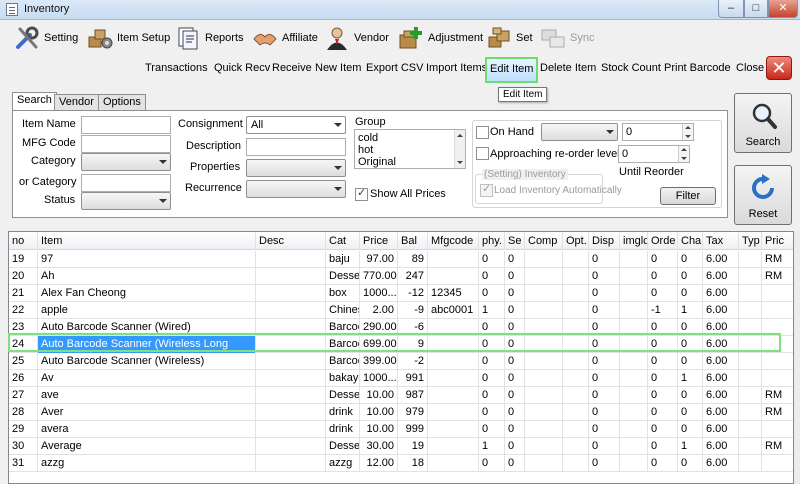 Image resolution: width=800 pixels, height=484 pixels. I want to click on cell-bal: 18, so click(413, 463).